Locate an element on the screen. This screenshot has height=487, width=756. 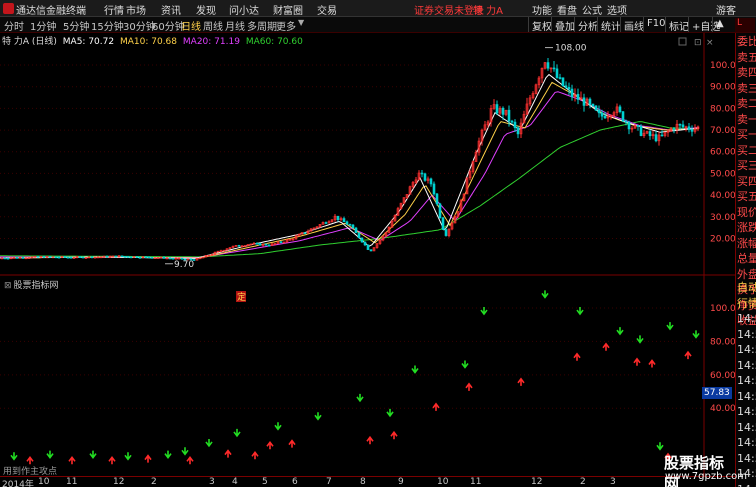
menu-trade: 交易 is located at coordinates (327, 9).